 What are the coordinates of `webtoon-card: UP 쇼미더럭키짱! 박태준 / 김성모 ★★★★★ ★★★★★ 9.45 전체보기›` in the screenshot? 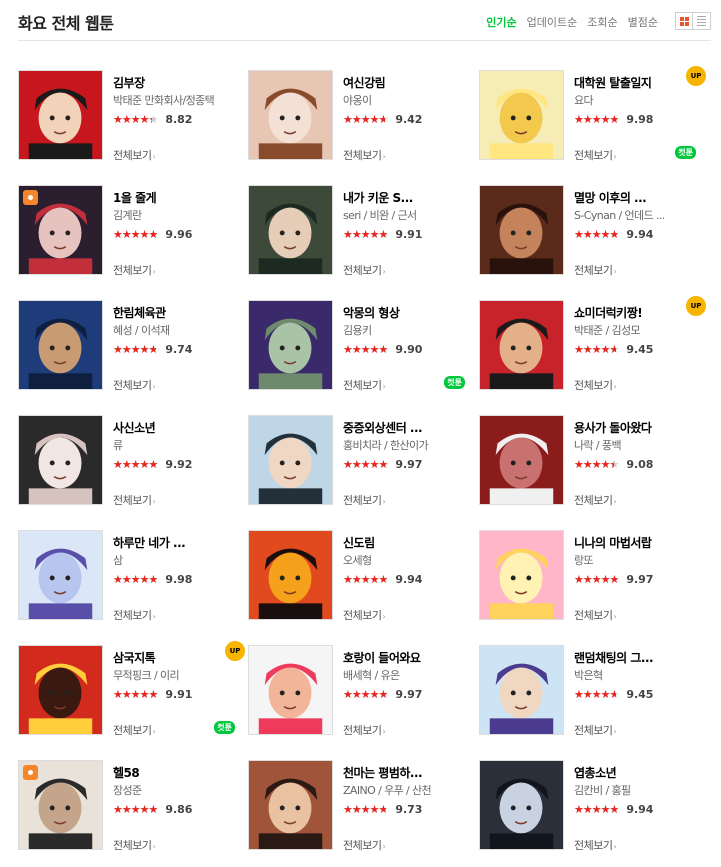 It's located at (593, 344).